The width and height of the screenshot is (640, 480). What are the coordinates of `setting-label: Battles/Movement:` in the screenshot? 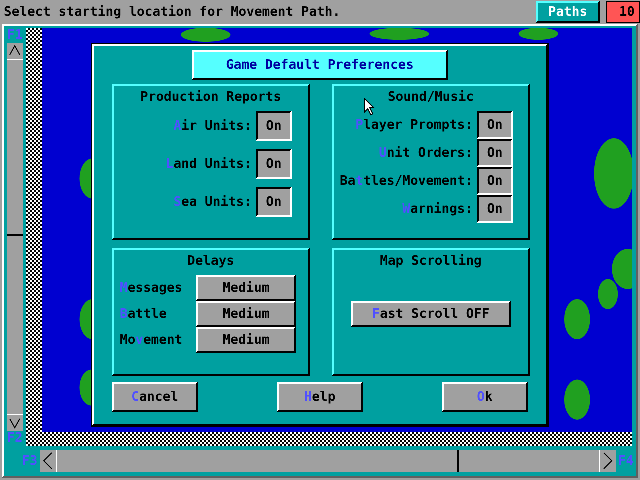 It's located at (407, 181).